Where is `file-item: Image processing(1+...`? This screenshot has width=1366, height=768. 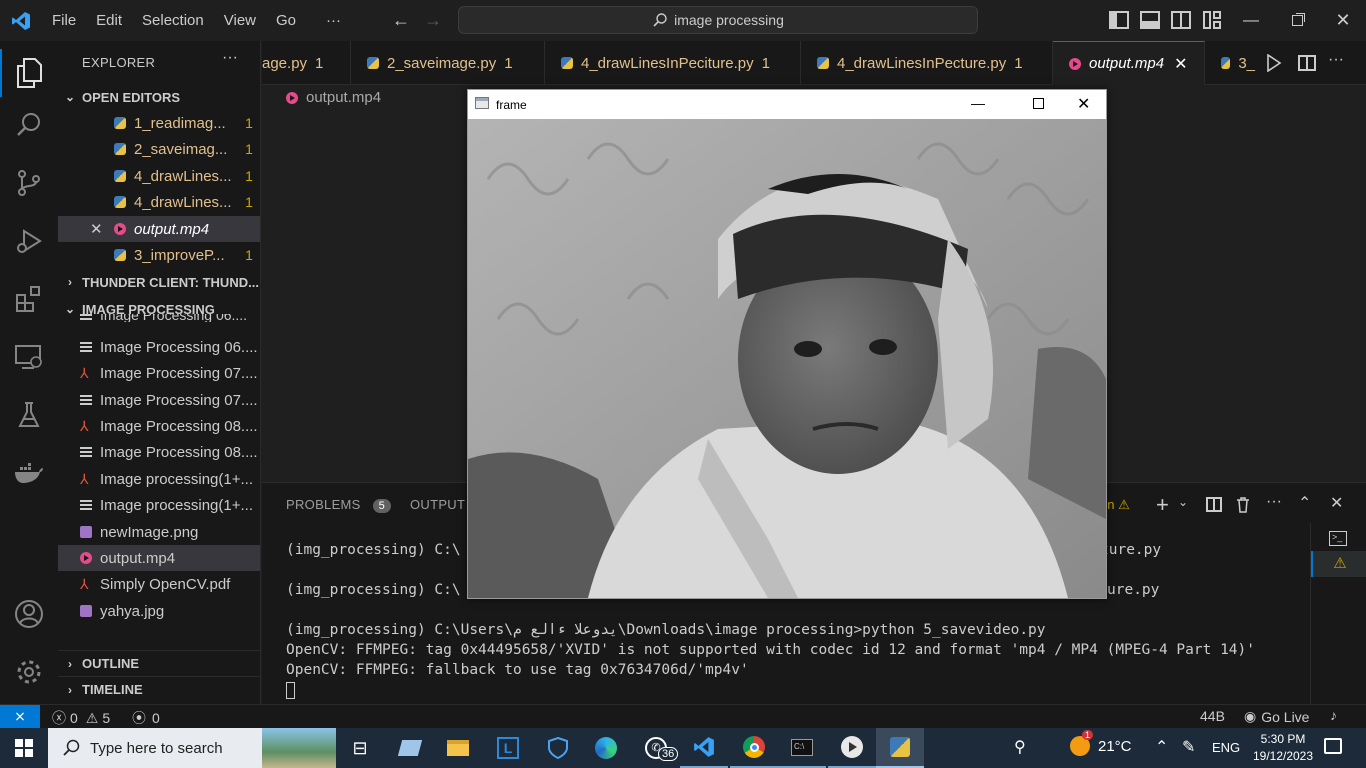
file-item: Image processing(1+... is located at coordinates (159, 505).